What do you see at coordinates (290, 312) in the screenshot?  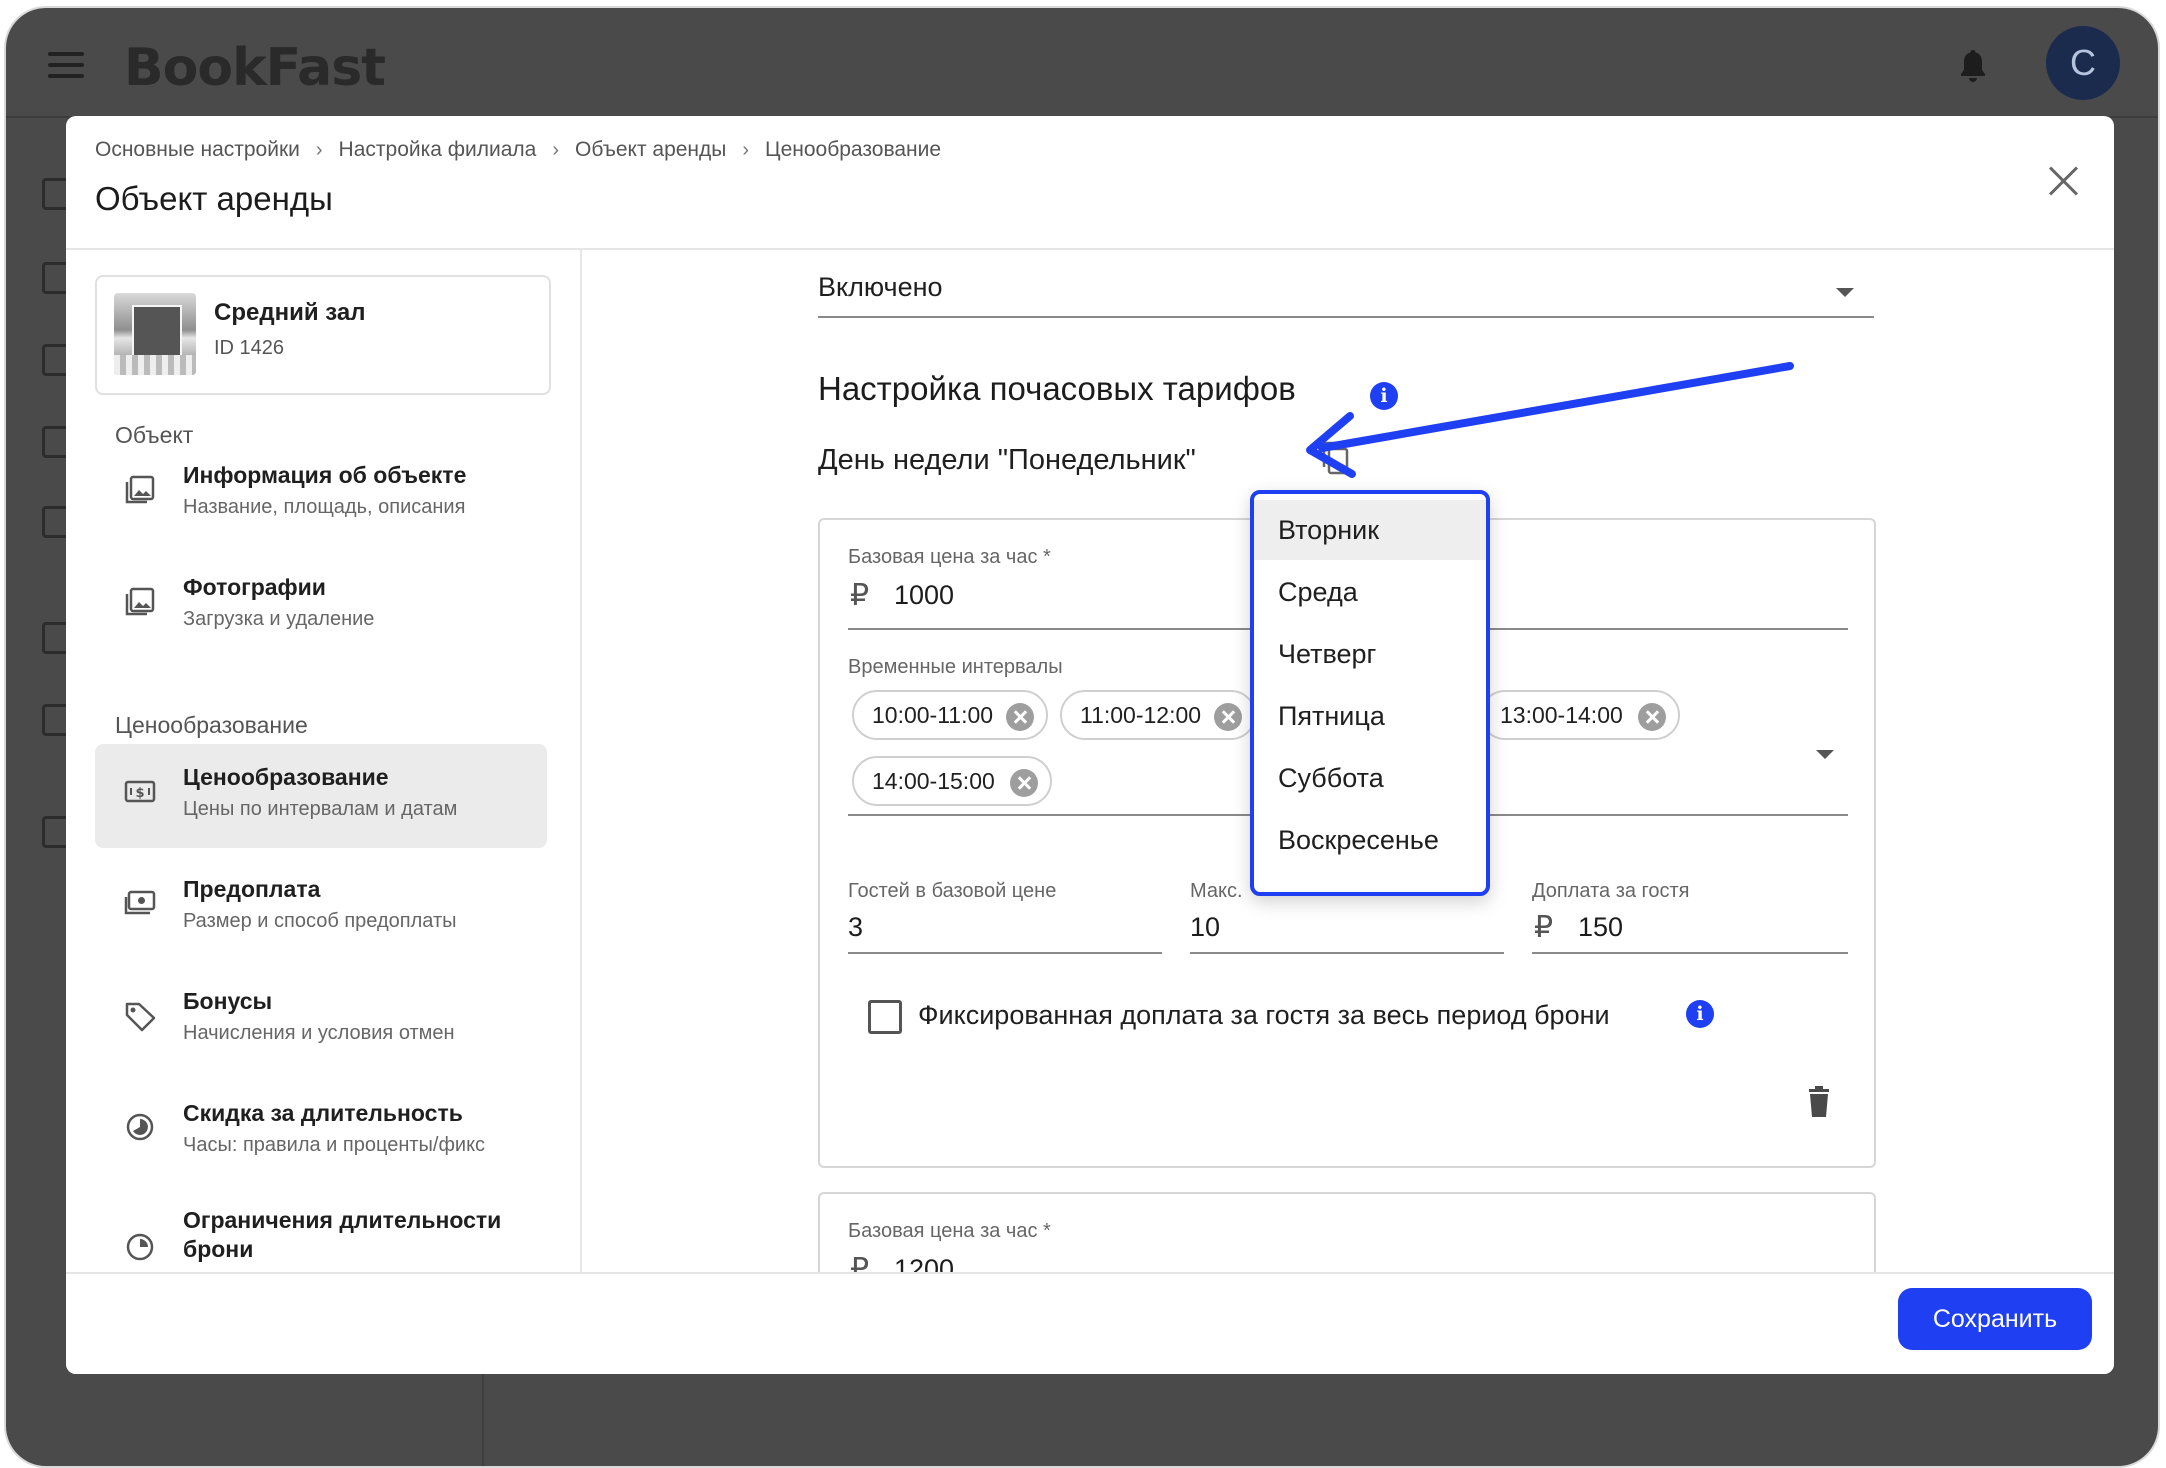 I see `object-name: Средний зал` at bounding box center [290, 312].